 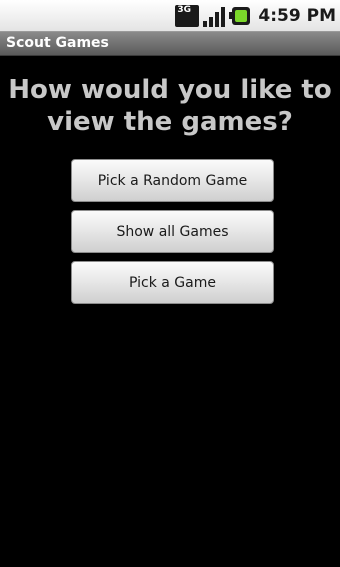 What do you see at coordinates (214, 16) in the screenshot?
I see `signal-strength-icon` at bounding box center [214, 16].